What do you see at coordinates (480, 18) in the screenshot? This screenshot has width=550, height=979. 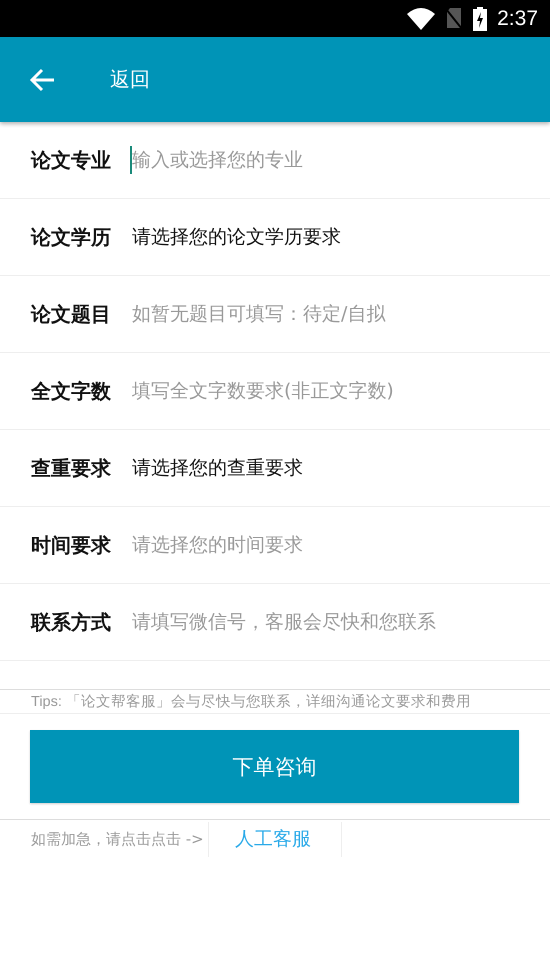 I see `battery-icon` at bounding box center [480, 18].